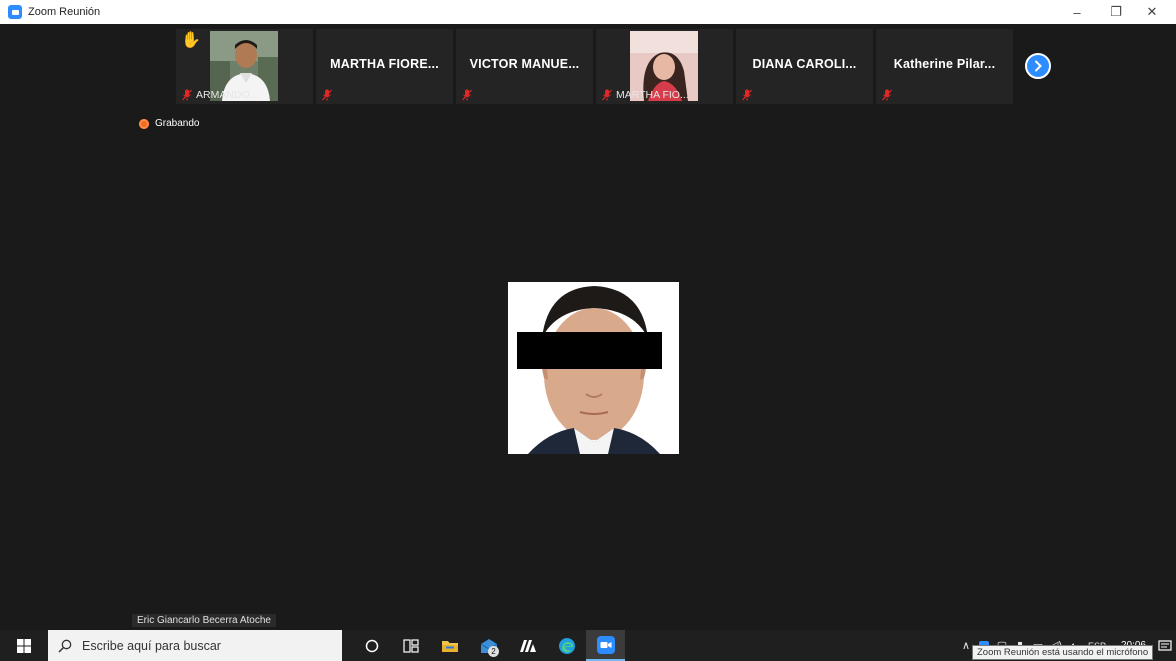  What do you see at coordinates (177, 123) in the screenshot?
I see `recording-label: Grabando` at bounding box center [177, 123].